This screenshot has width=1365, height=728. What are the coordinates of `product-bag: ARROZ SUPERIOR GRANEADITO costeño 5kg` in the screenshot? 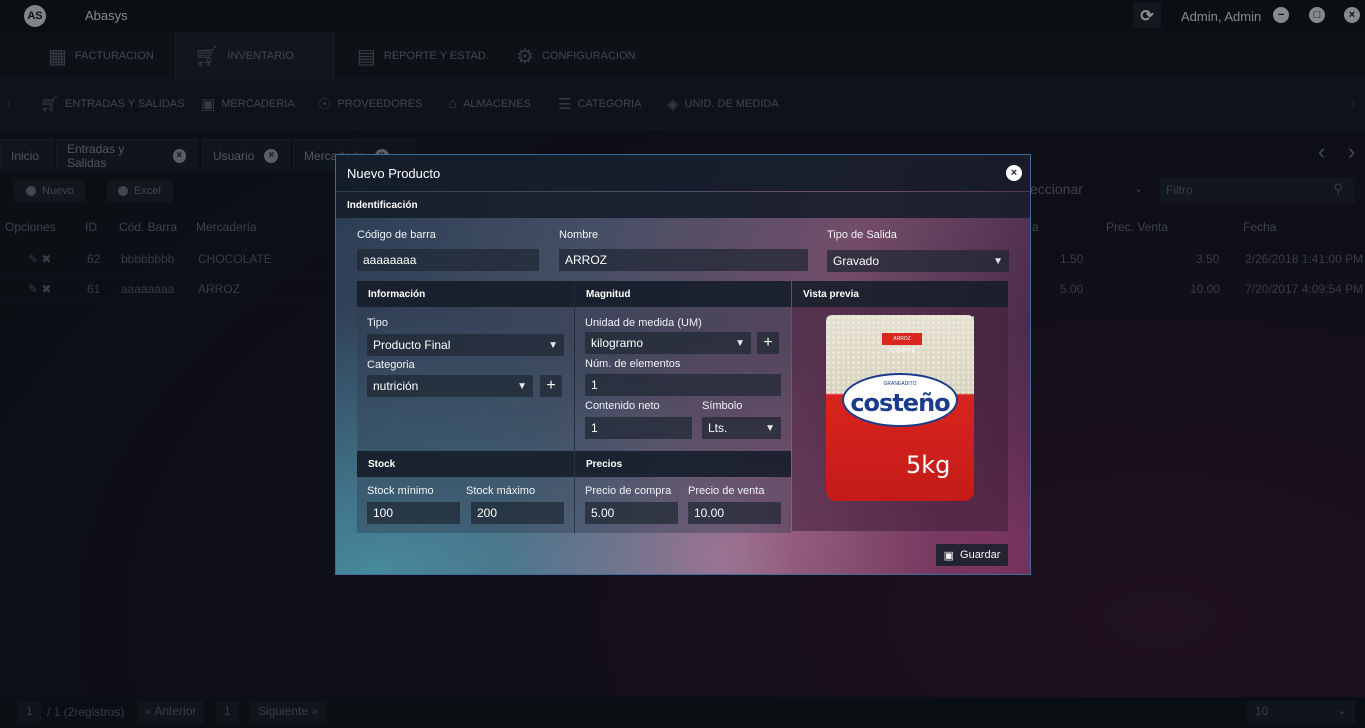 It's located at (900, 408).